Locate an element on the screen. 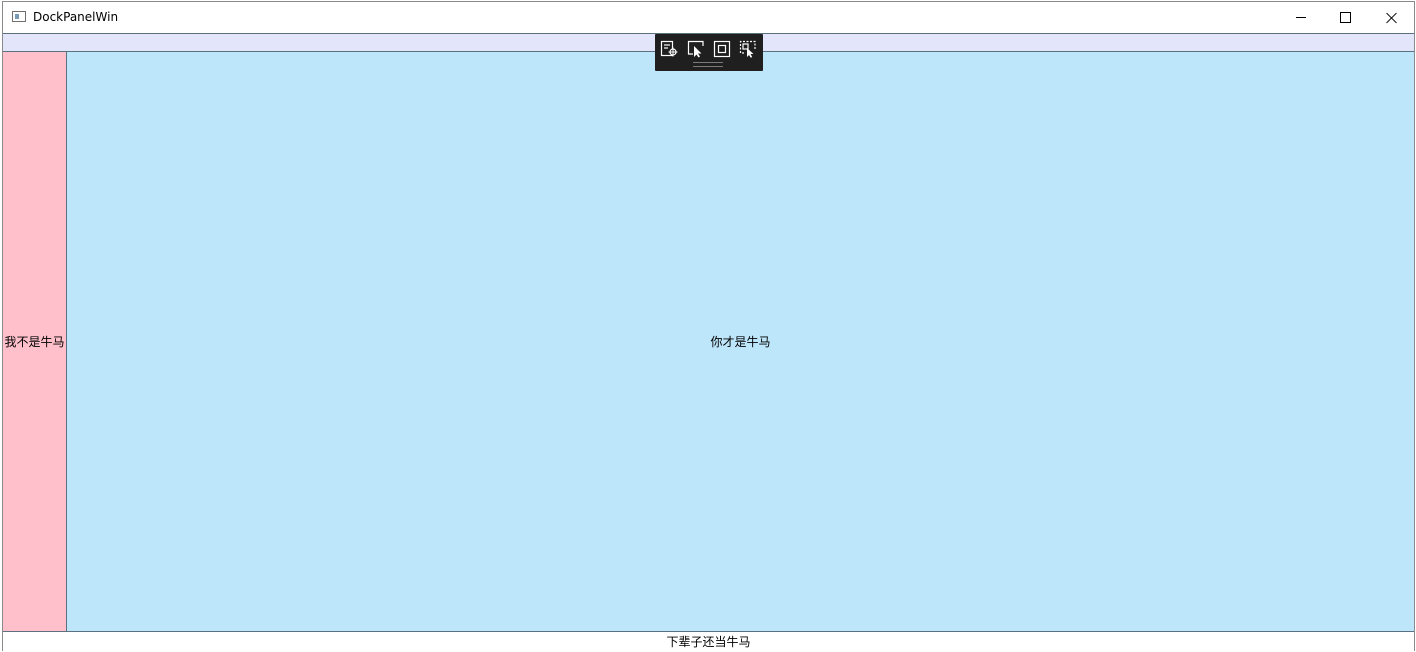  live-visual-tree-icon is located at coordinates (669, 48).